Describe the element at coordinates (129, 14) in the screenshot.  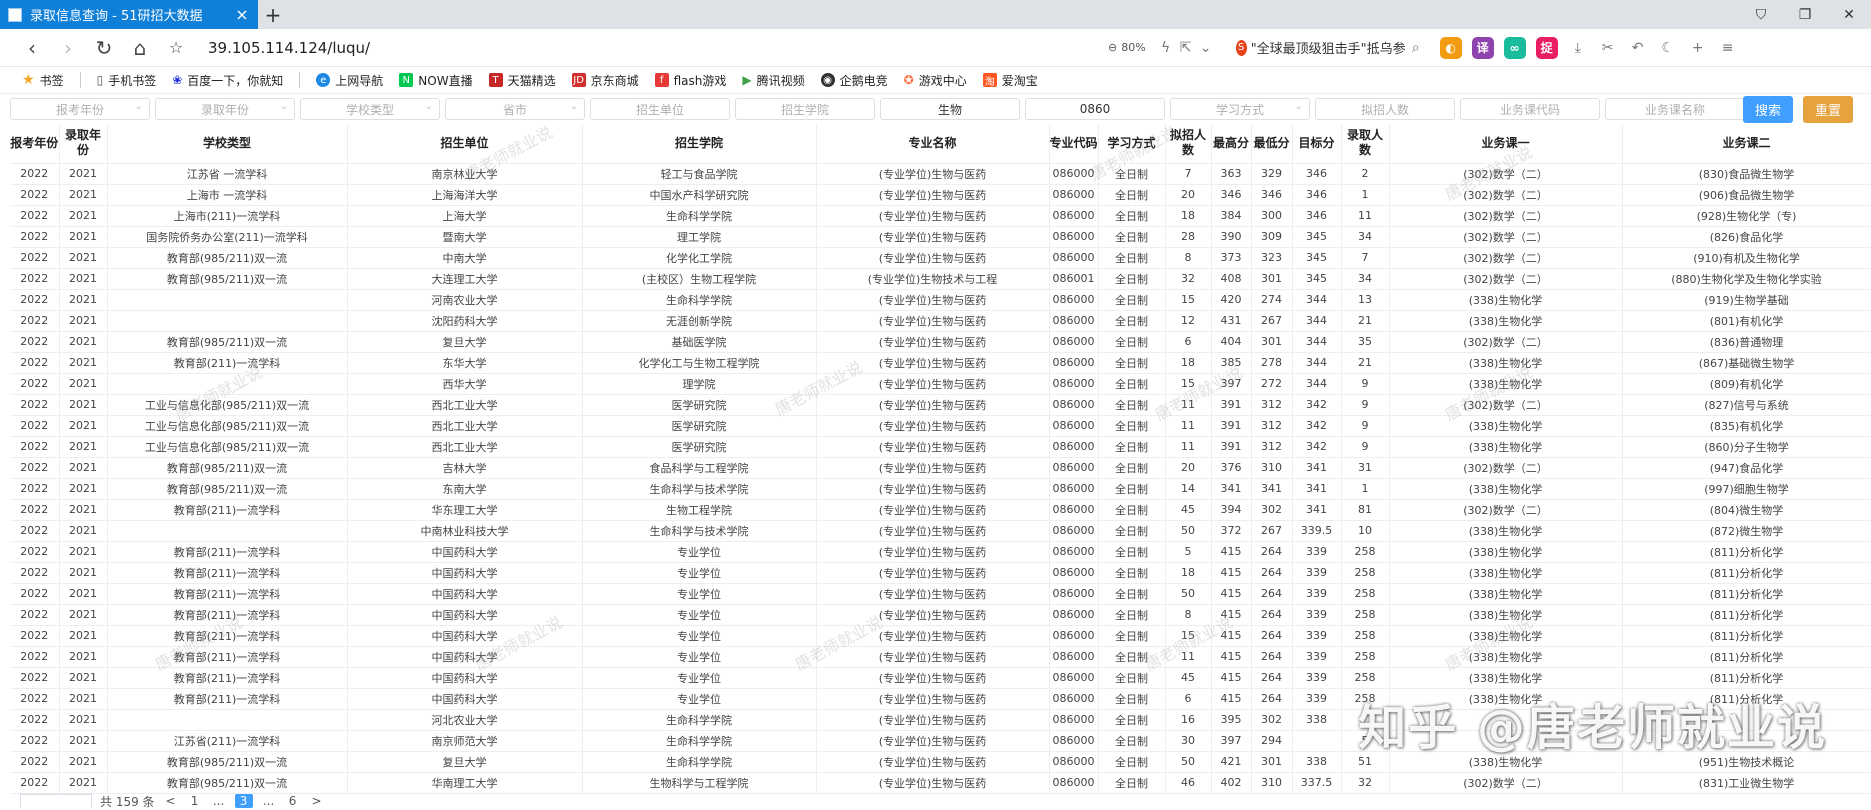
I see `browser-tab-active: 录取信息查询 - 51研招大数据 ×` at that location.